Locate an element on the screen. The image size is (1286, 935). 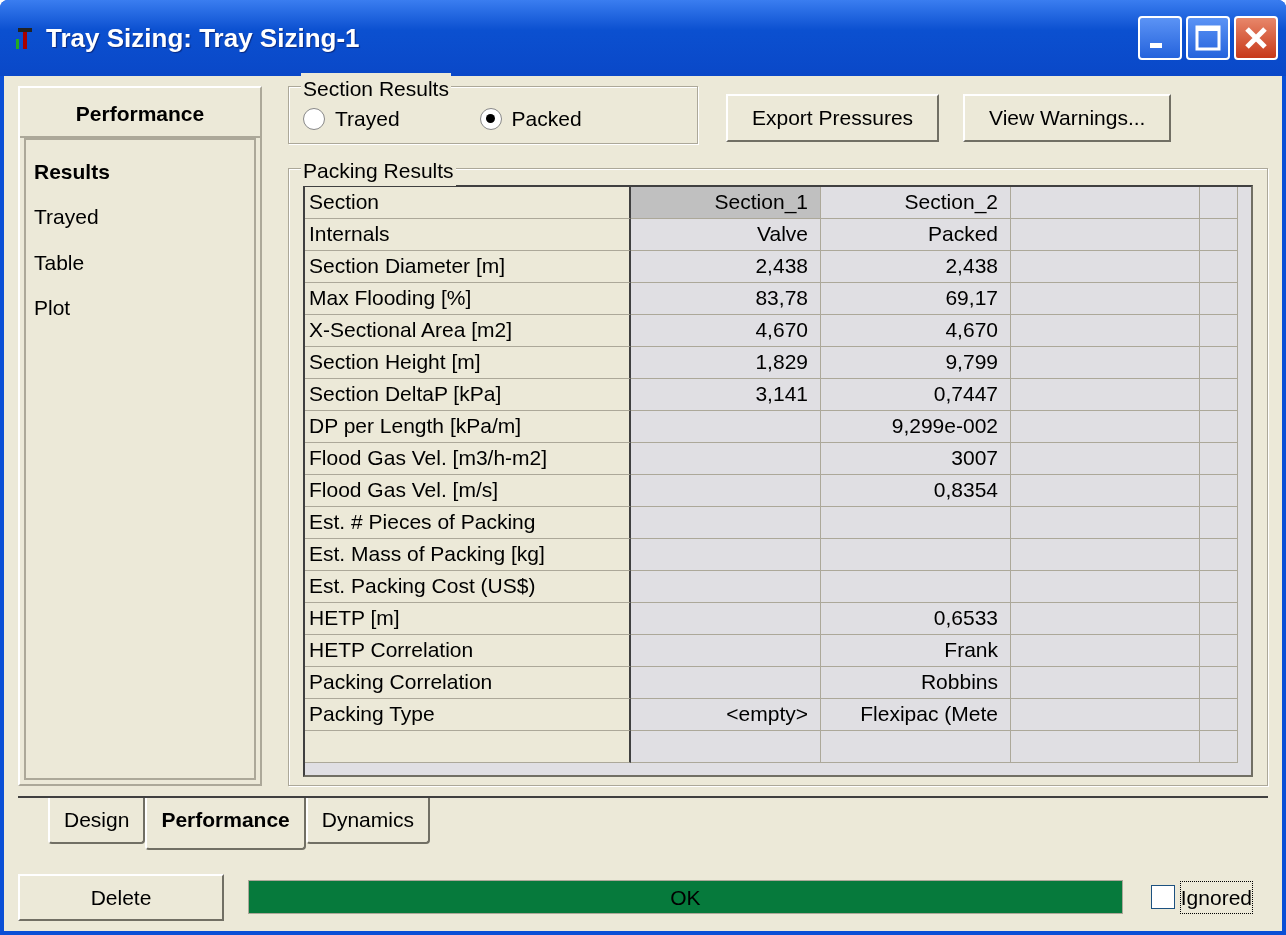
minimize-icon is located at coordinates (1156, 45).